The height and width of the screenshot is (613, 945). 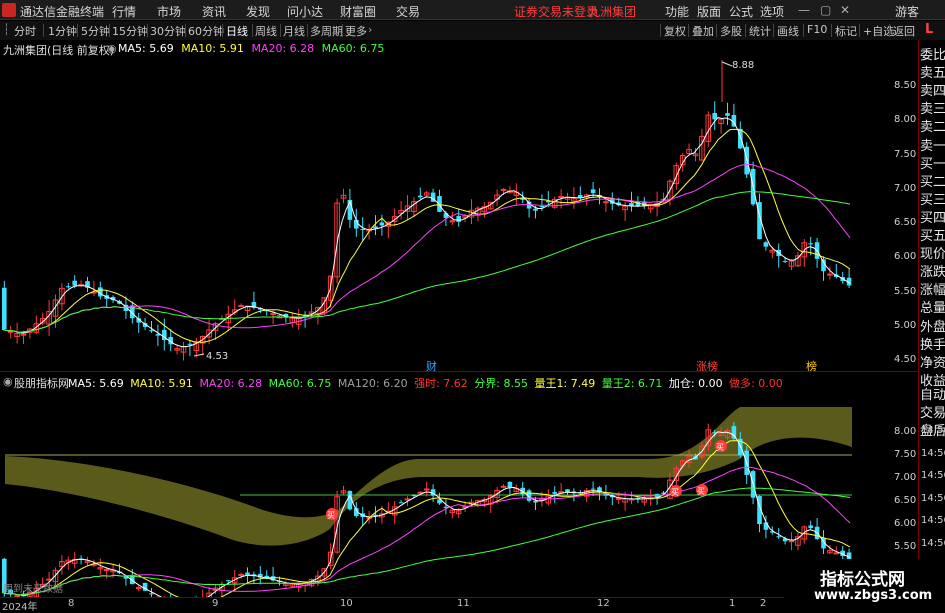 What do you see at coordinates (266, 31) in the screenshot?
I see `period-weekly: 周线` at bounding box center [266, 31].